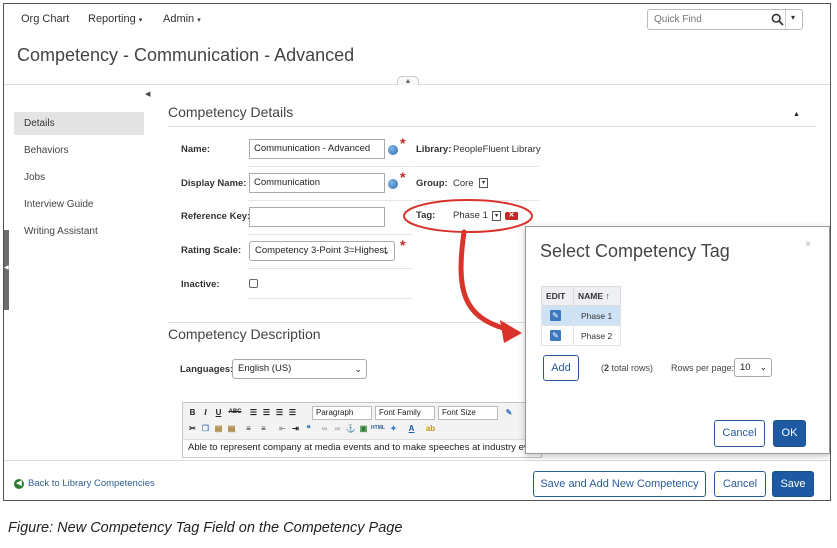  I want to click on numbered-list-icon: ≡, so click(263, 428).